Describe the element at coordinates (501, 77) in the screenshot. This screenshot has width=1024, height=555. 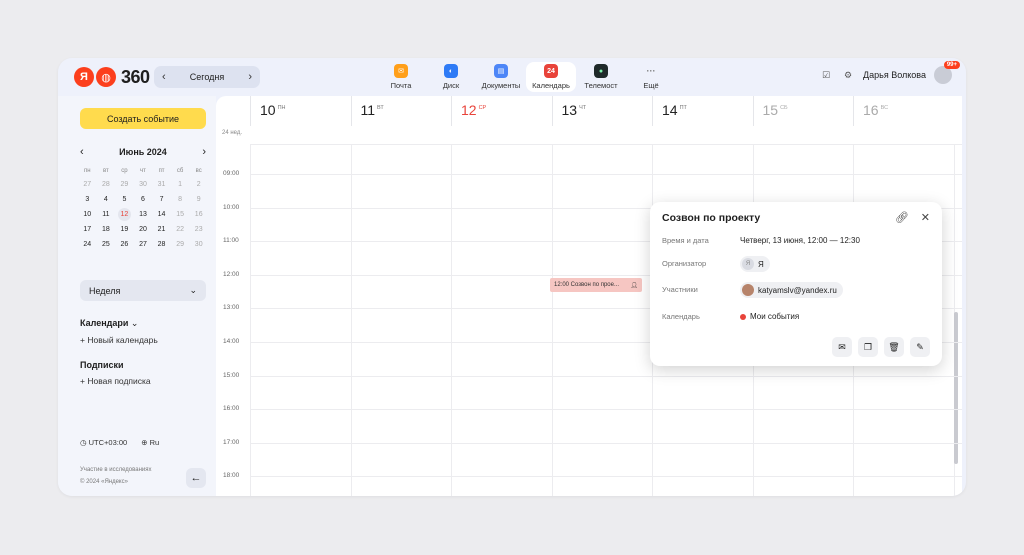
I see `app-documents: ▤ Документы` at that location.